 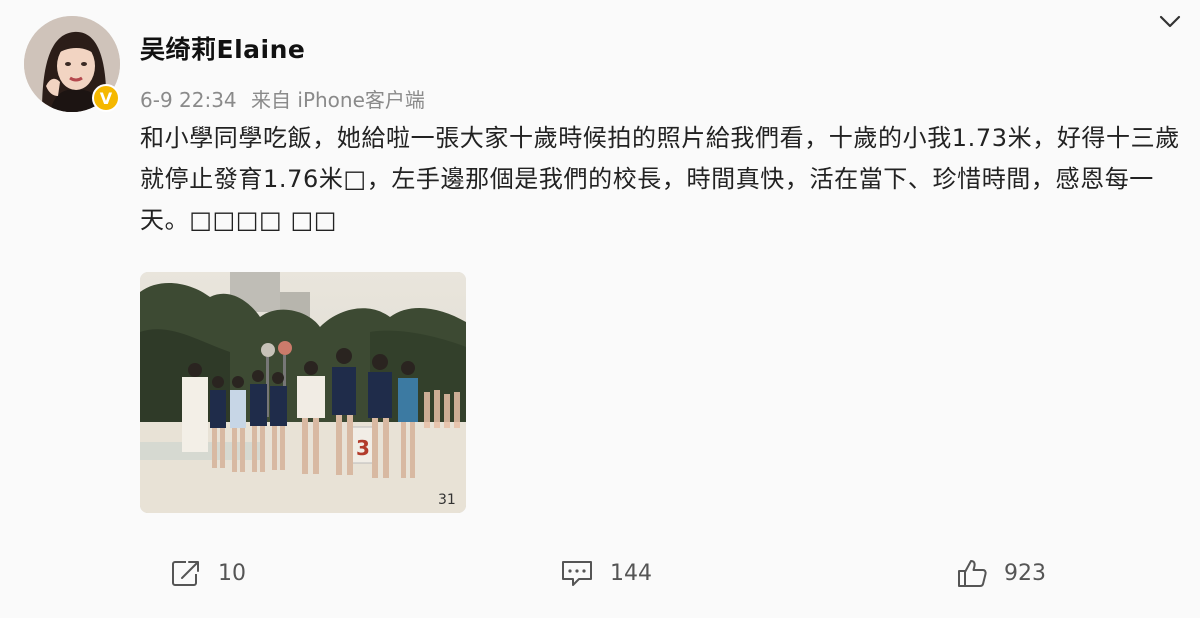 I want to click on like-count: 923, so click(x=1025, y=573).